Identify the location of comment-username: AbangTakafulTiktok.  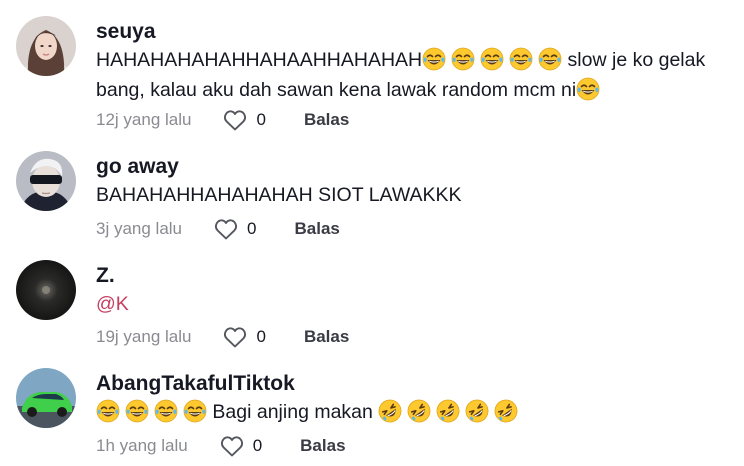
(195, 384).